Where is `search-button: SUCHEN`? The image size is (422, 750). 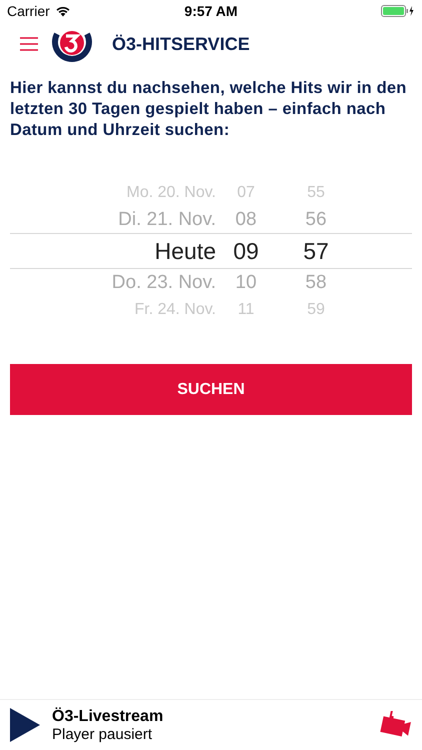
search-button: SUCHEN is located at coordinates (211, 389).